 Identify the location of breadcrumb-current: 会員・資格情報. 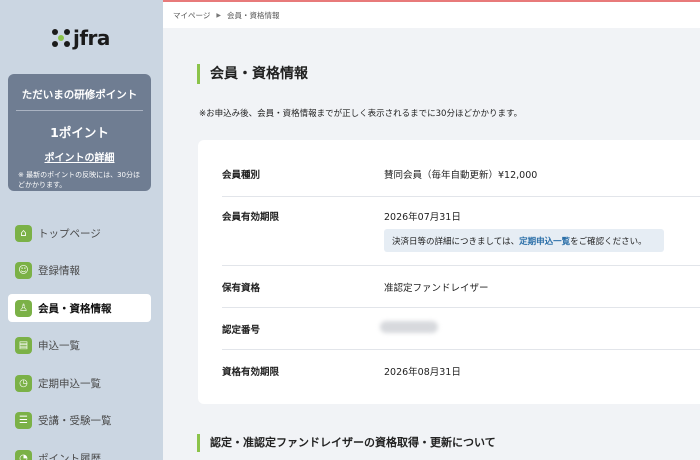
(253, 15).